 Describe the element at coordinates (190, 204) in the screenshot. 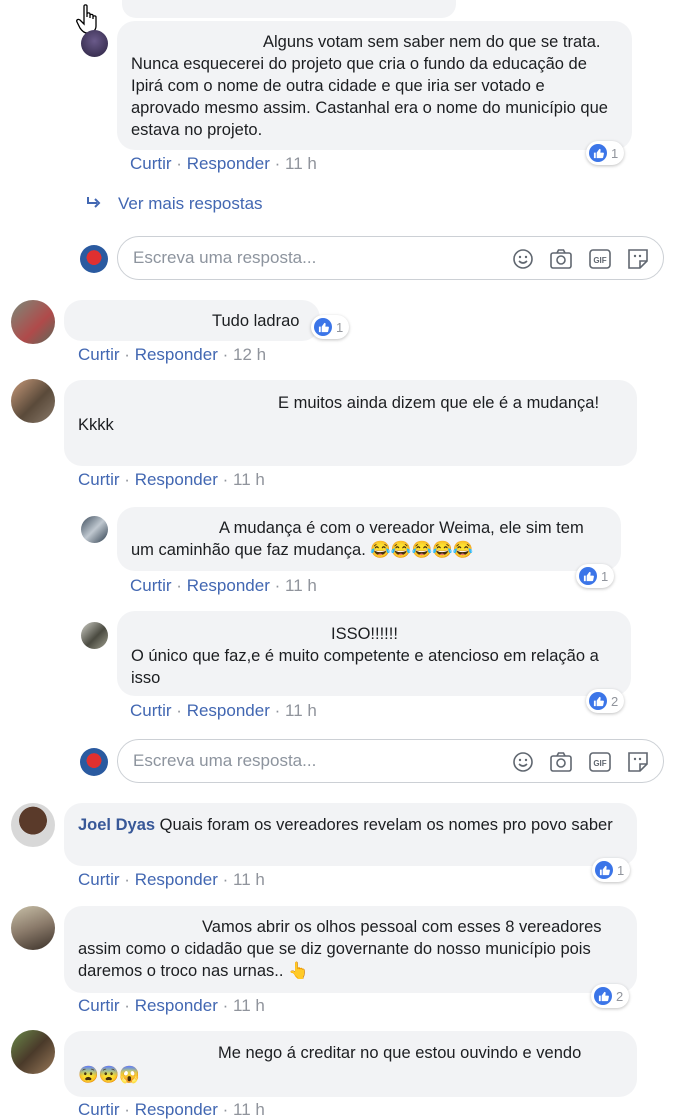

I see `more-replies-link: Ver mais respostas` at that location.